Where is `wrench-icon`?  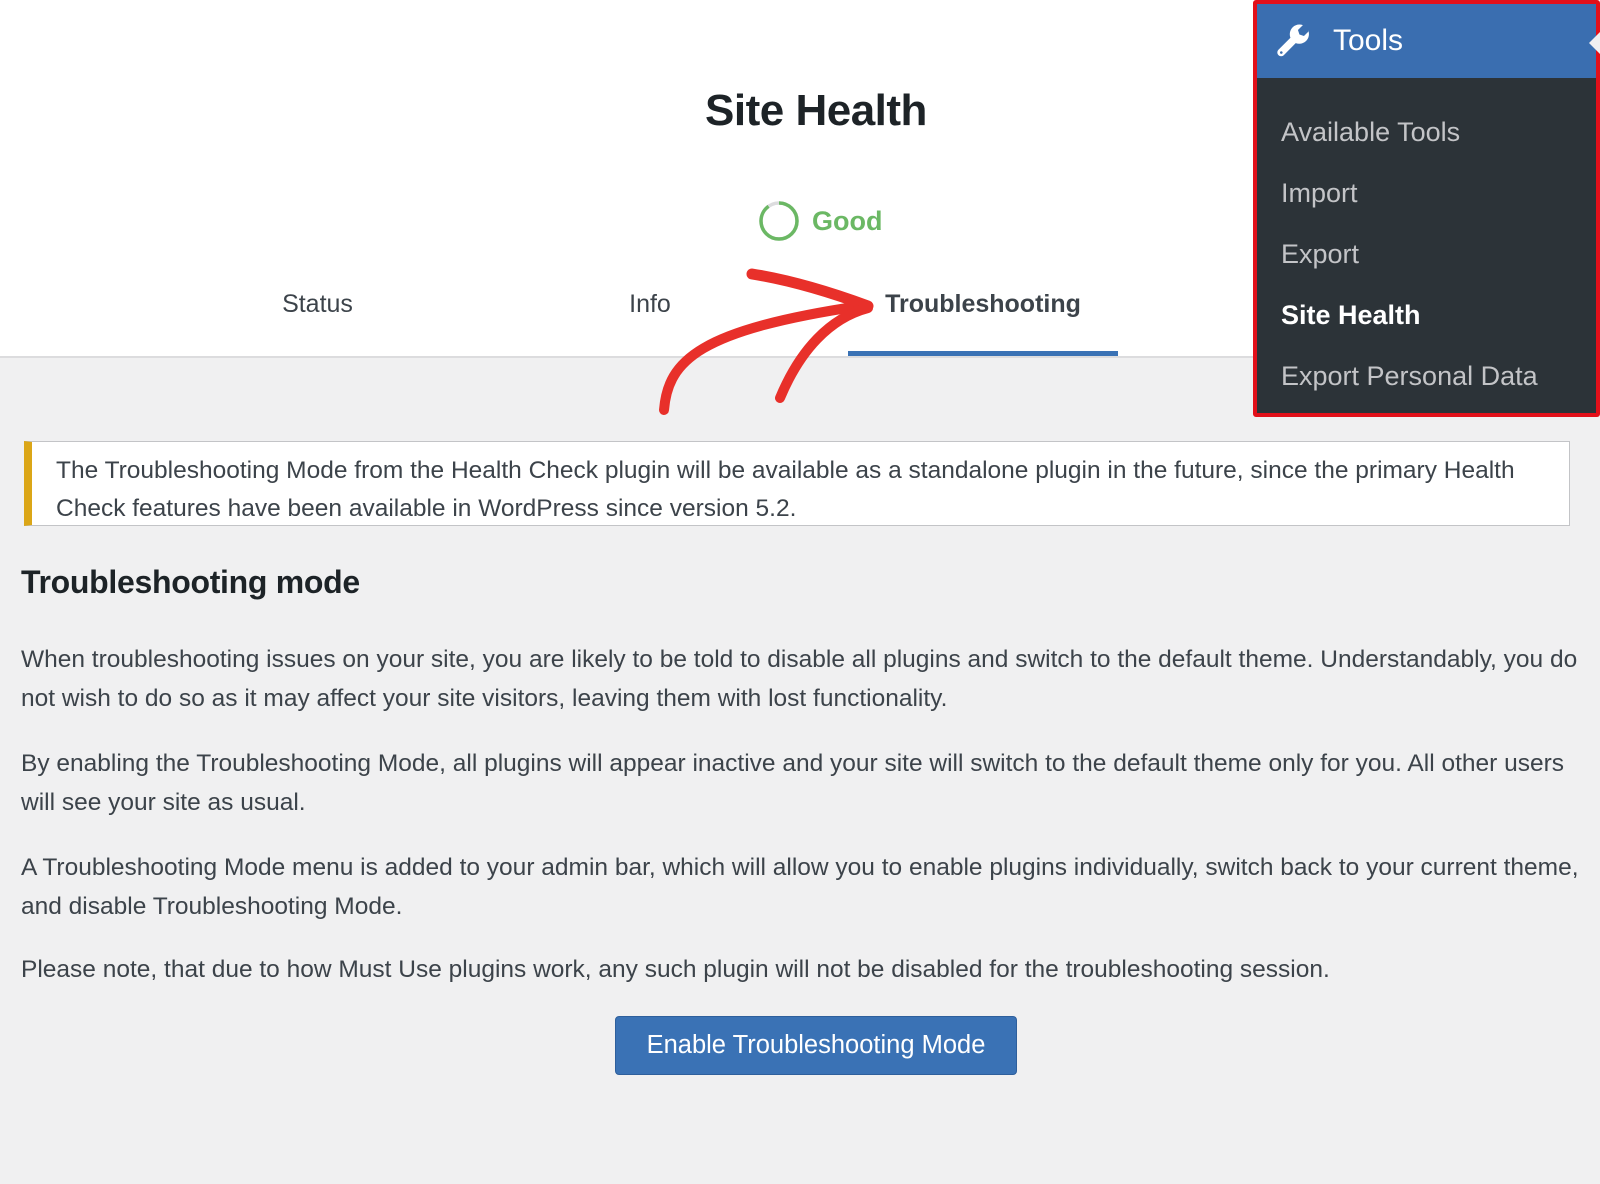 wrench-icon is located at coordinates (1293, 40).